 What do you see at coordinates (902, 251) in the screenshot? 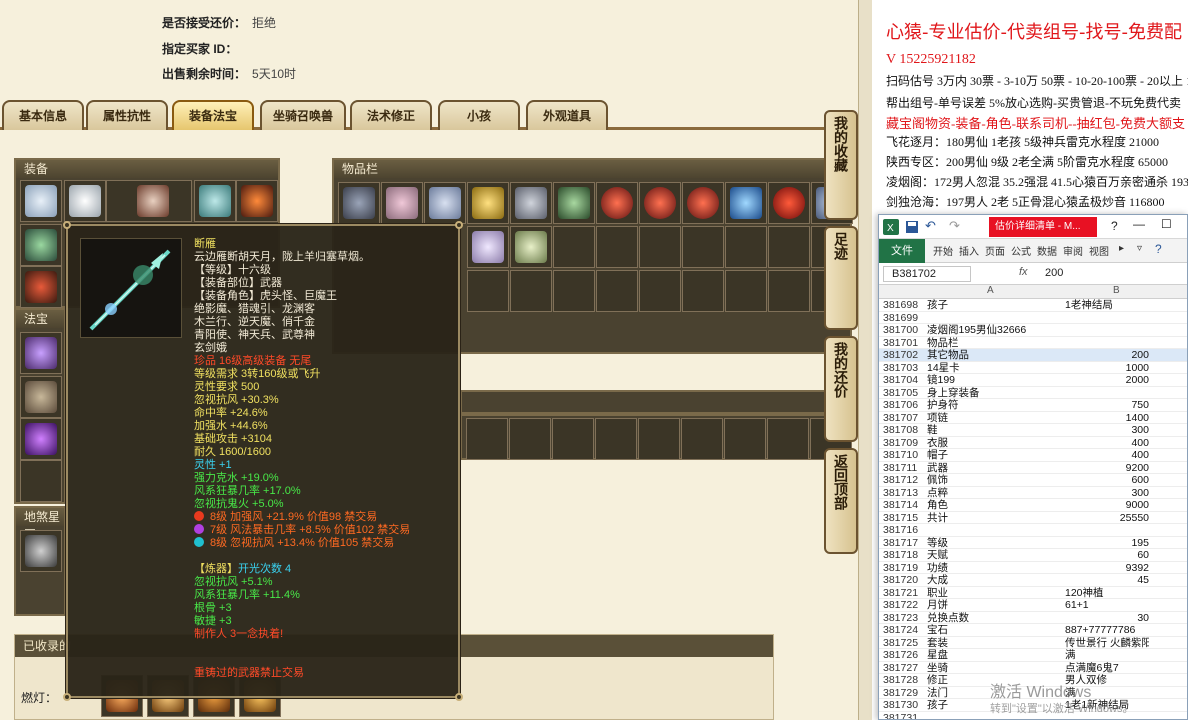
I see `ribbon-tab-file: 文件` at bounding box center [902, 251].